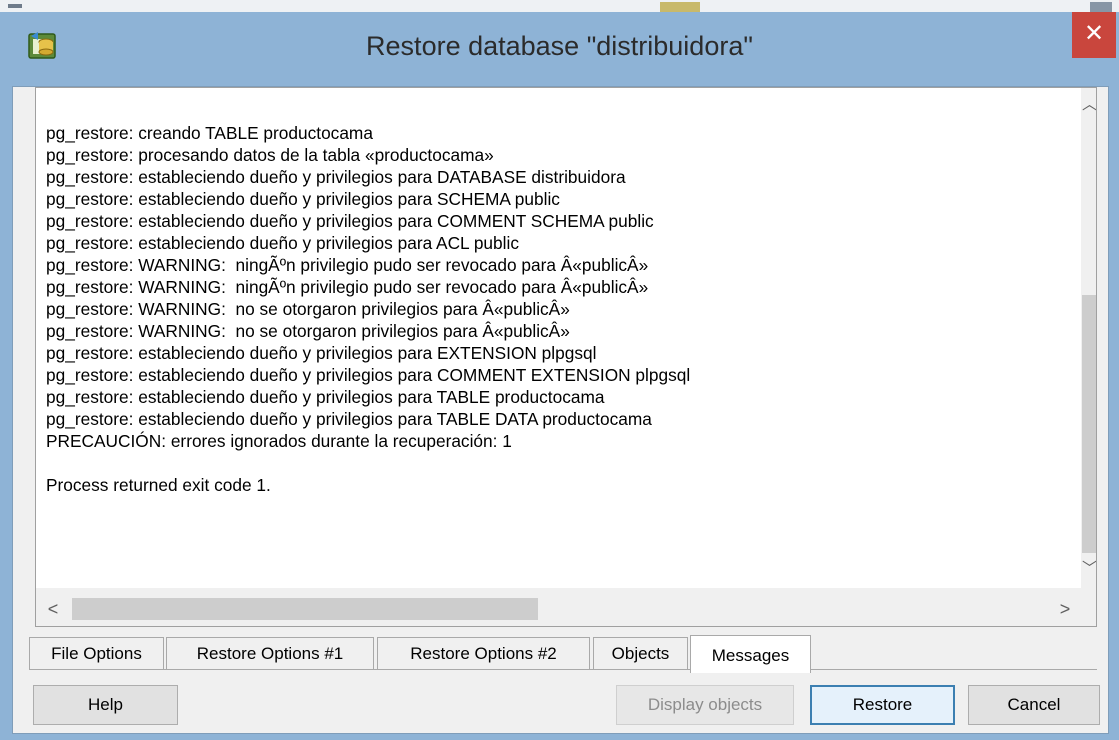  Describe the element at coordinates (1089, 424) in the screenshot. I see `vertical-scroll-thumb` at that location.